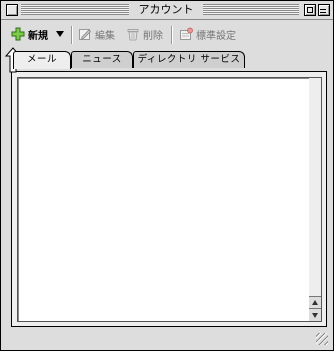 This screenshot has height=351, width=334. What do you see at coordinates (189, 59) in the screenshot?
I see `tab-directory-services: ディレクトリ サービス` at bounding box center [189, 59].